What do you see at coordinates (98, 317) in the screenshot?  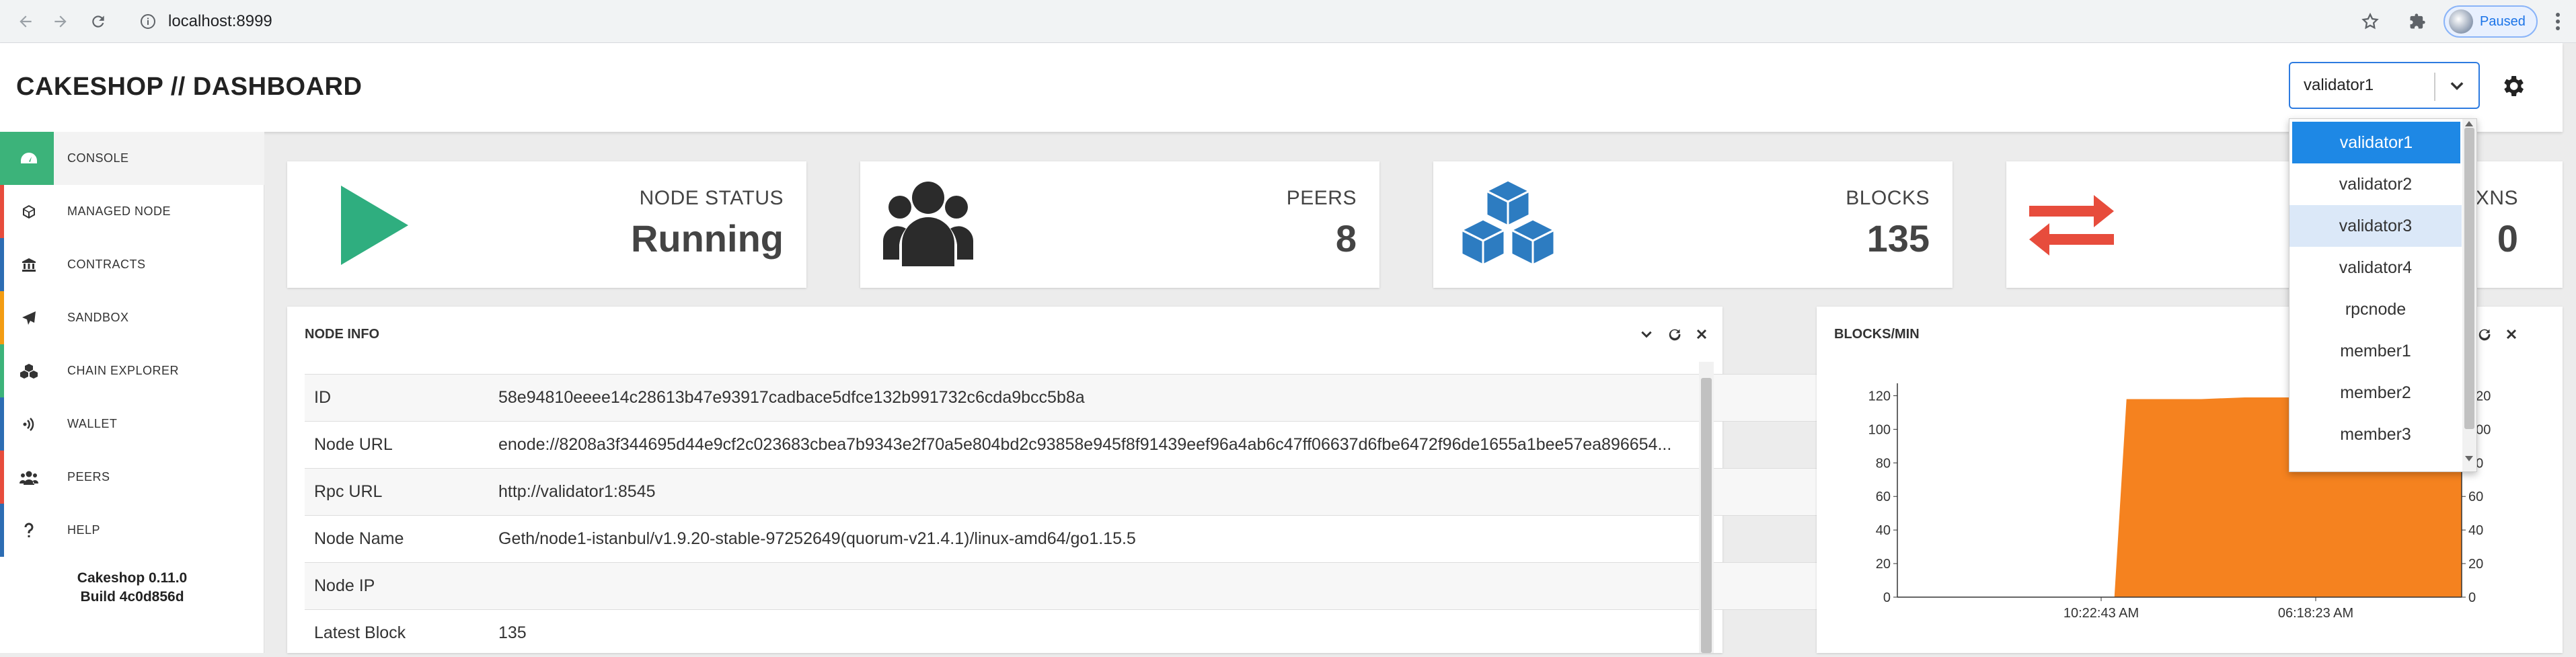 I see `sidebar-item-label: SANDBOX` at bounding box center [98, 317].